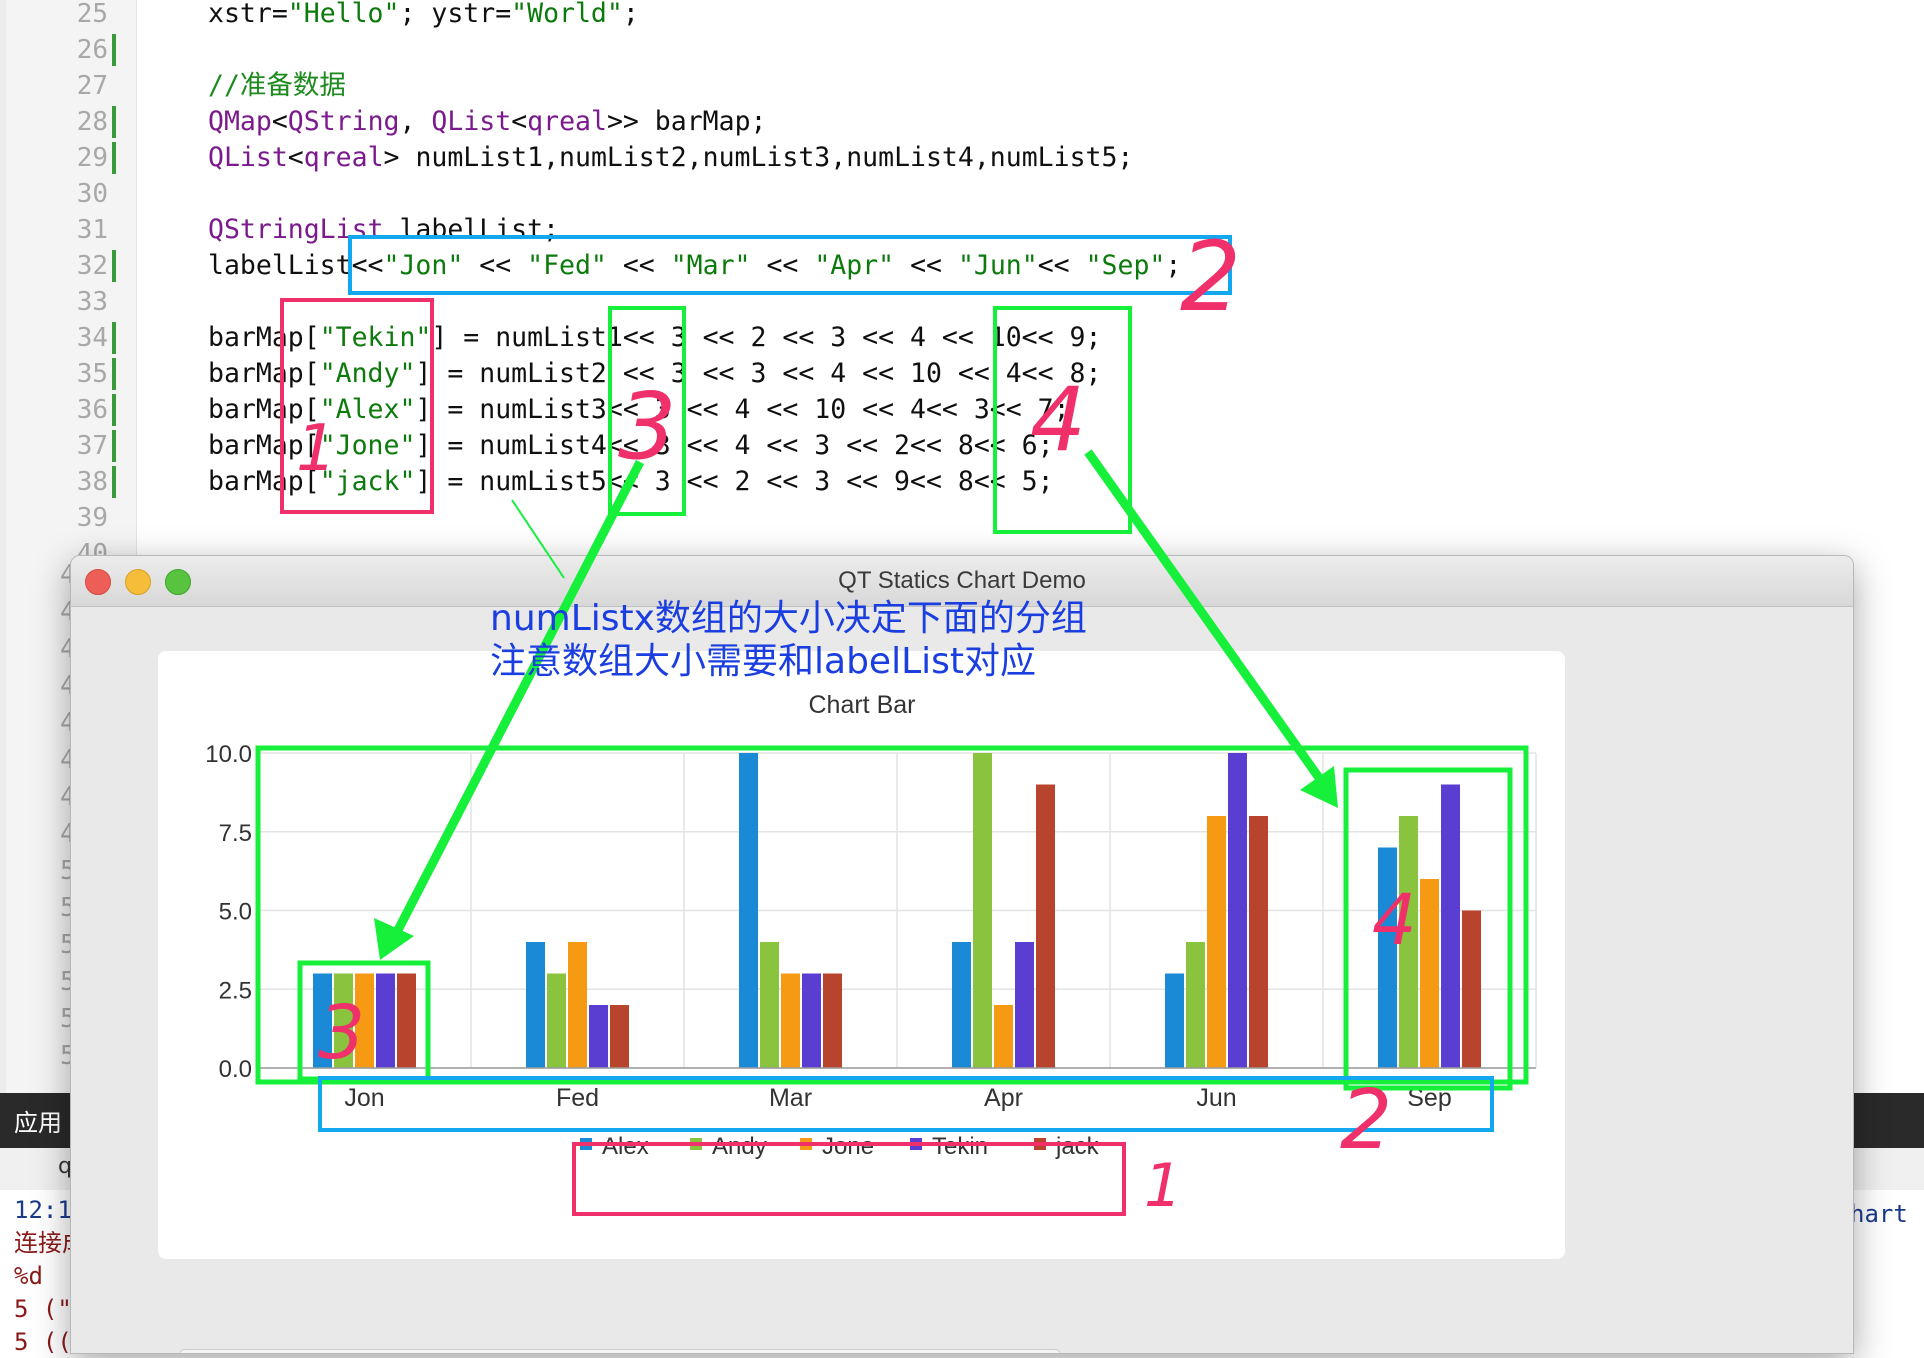 The height and width of the screenshot is (1358, 1924). What do you see at coordinates (415, 121) in the screenshot?
I see `code-token: ,` at bounding box center [415, 121].